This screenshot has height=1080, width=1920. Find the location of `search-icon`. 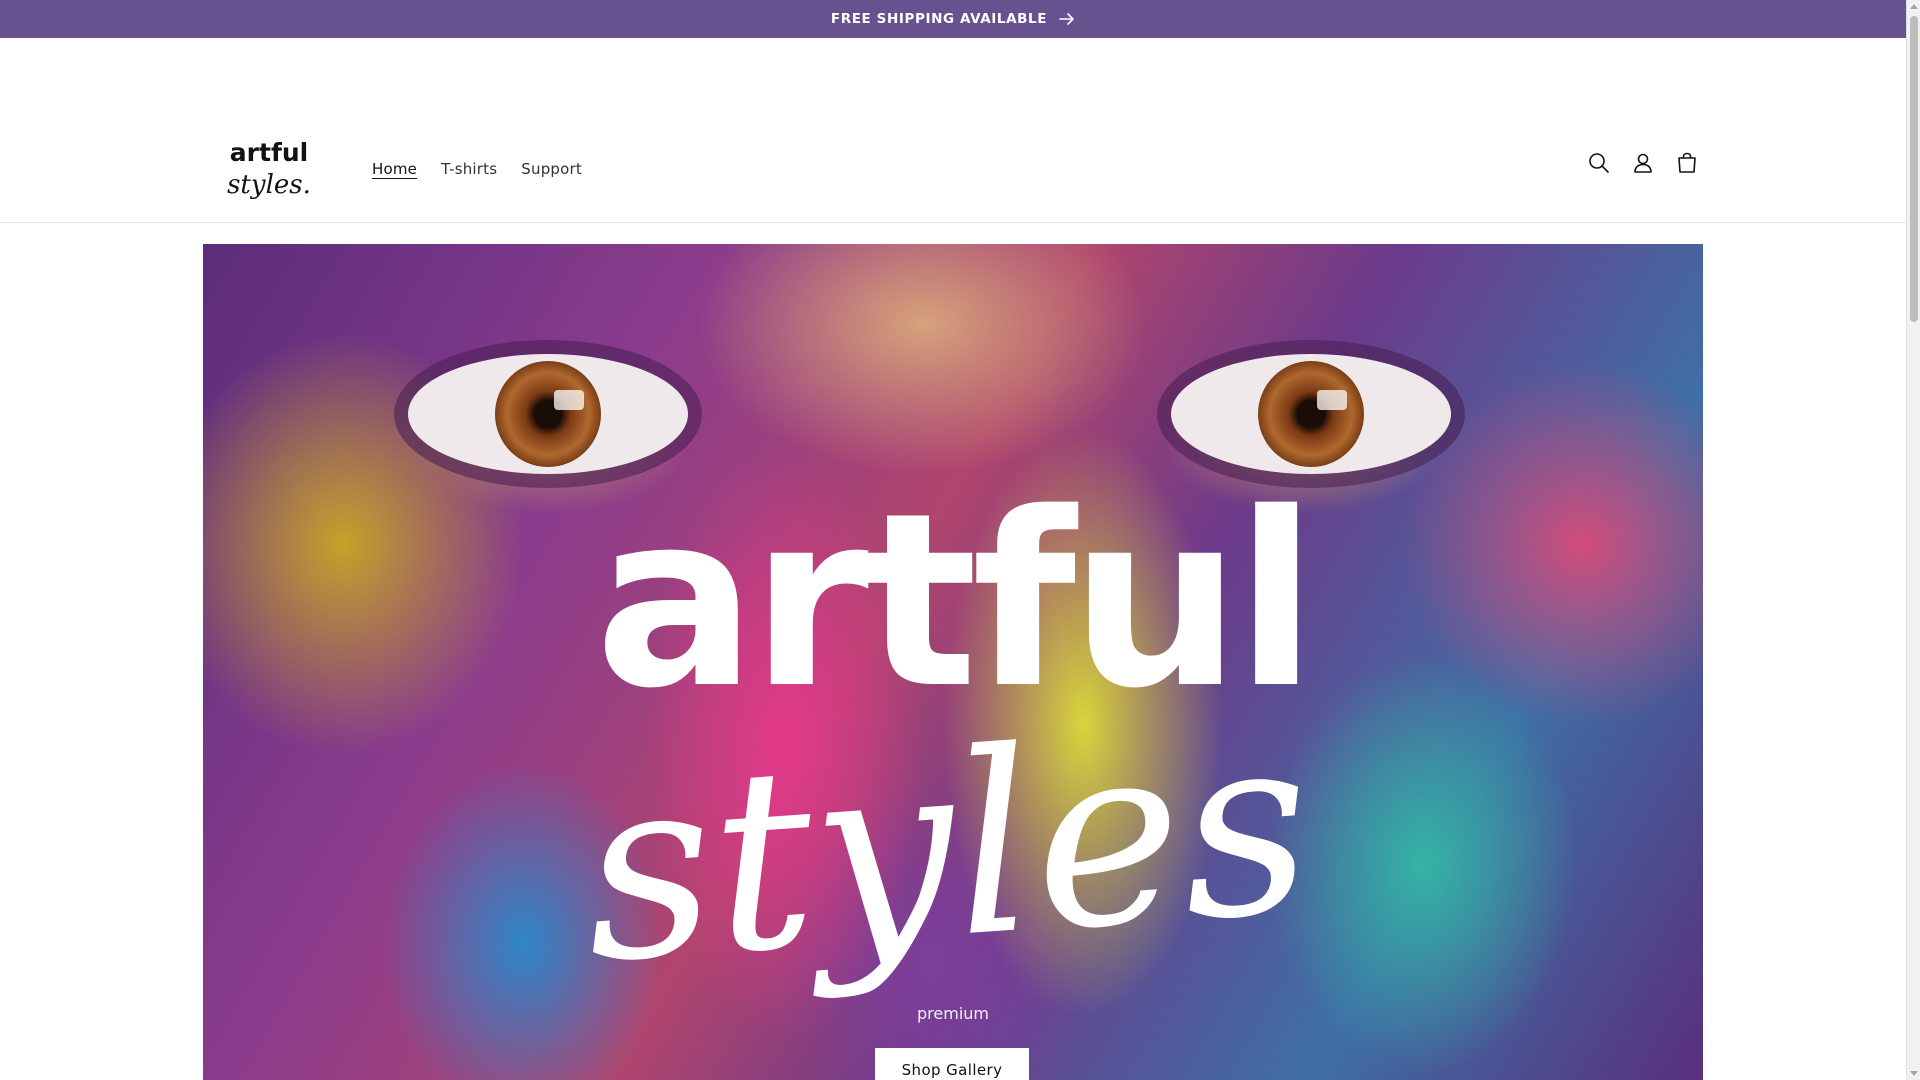

search-icon is located at coordinates (1599, 163).